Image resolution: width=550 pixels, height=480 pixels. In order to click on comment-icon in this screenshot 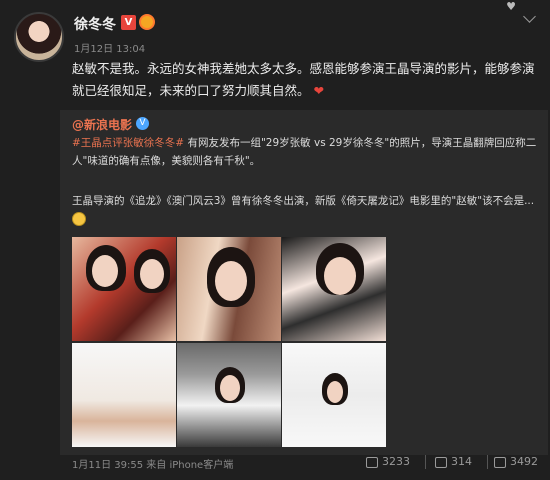, I will do `click(441, 462)`.